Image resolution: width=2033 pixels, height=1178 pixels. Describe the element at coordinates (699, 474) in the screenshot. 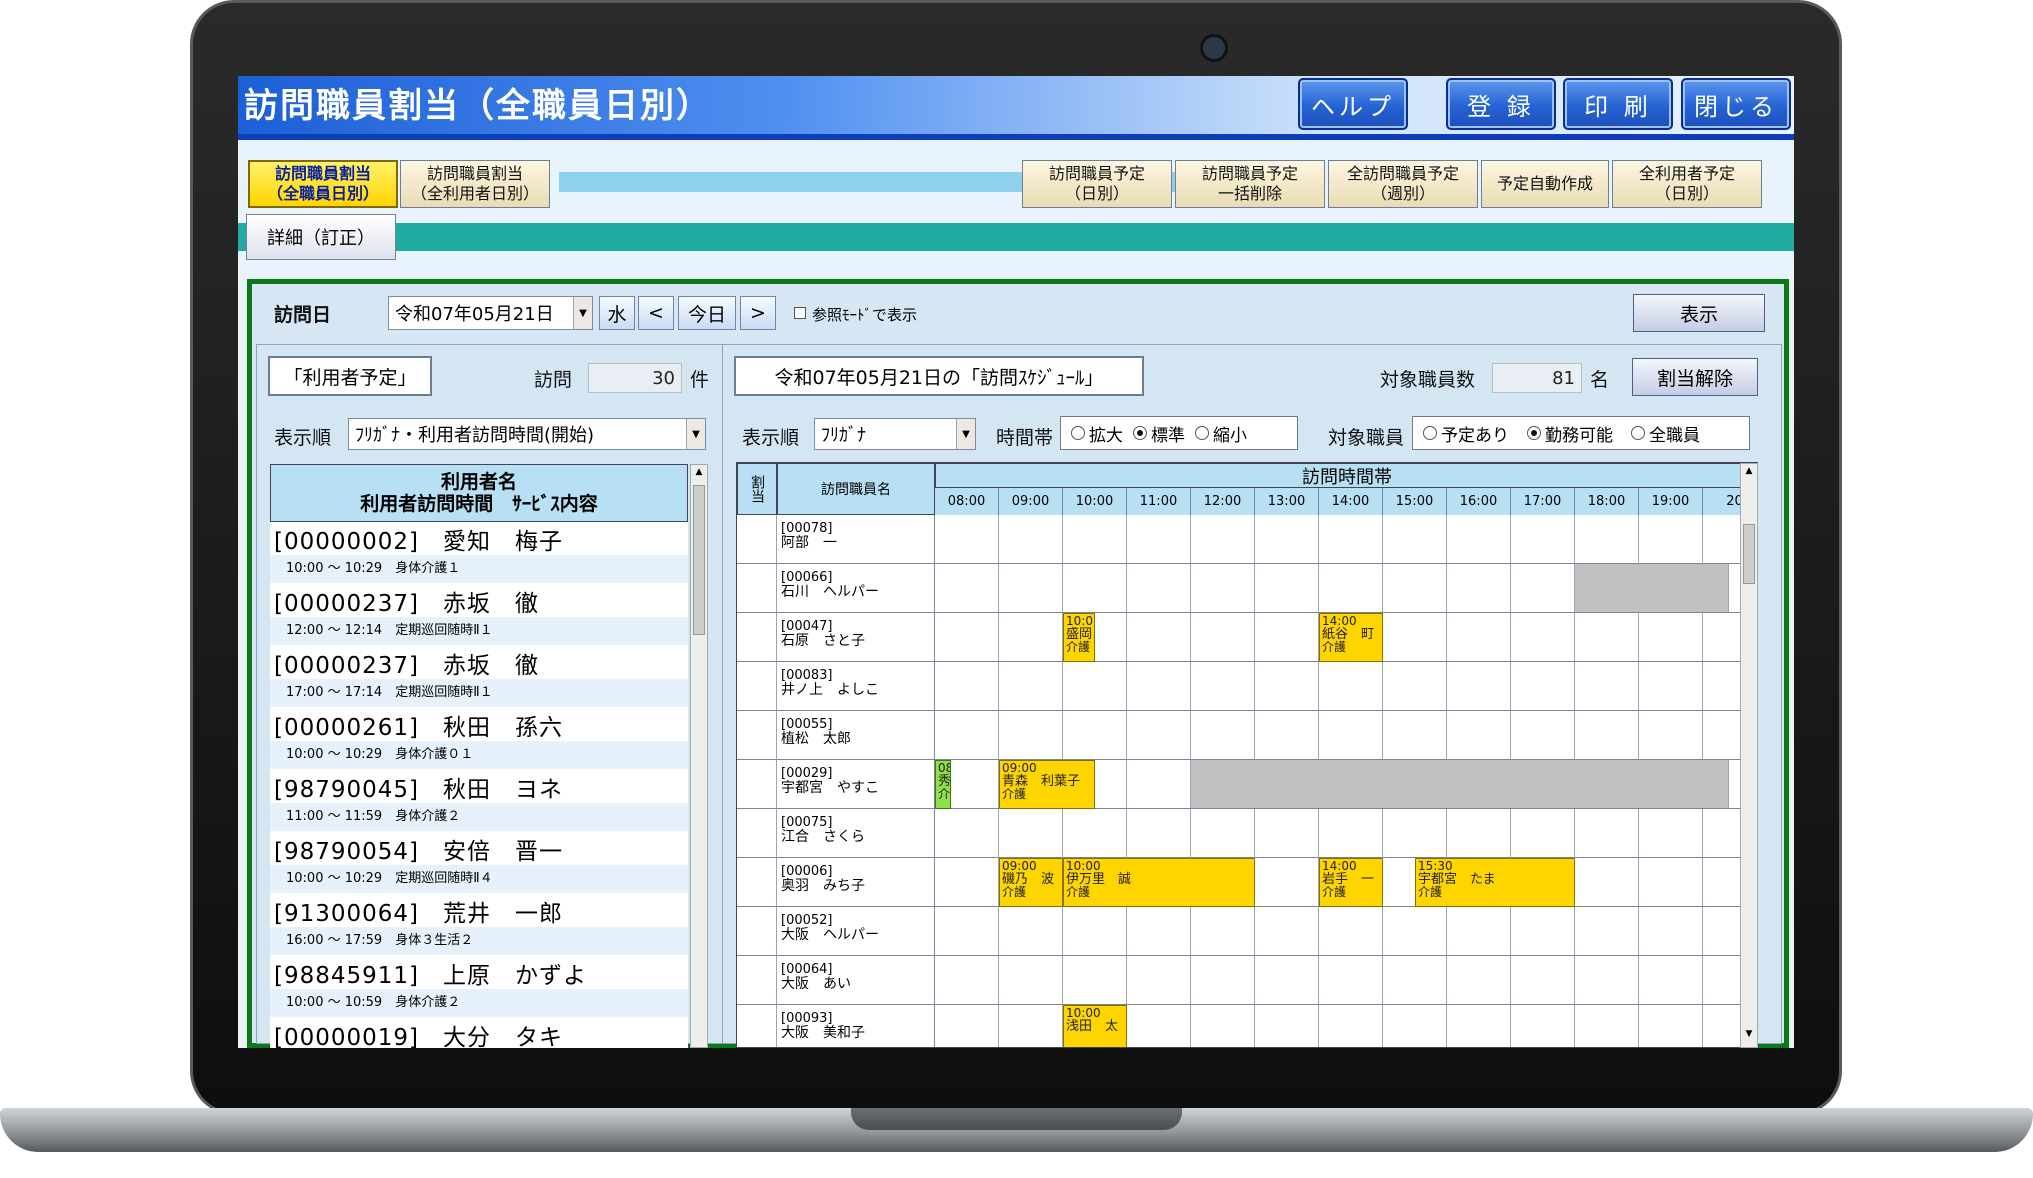

I see `scroll-up-icon: ▲` at that location.